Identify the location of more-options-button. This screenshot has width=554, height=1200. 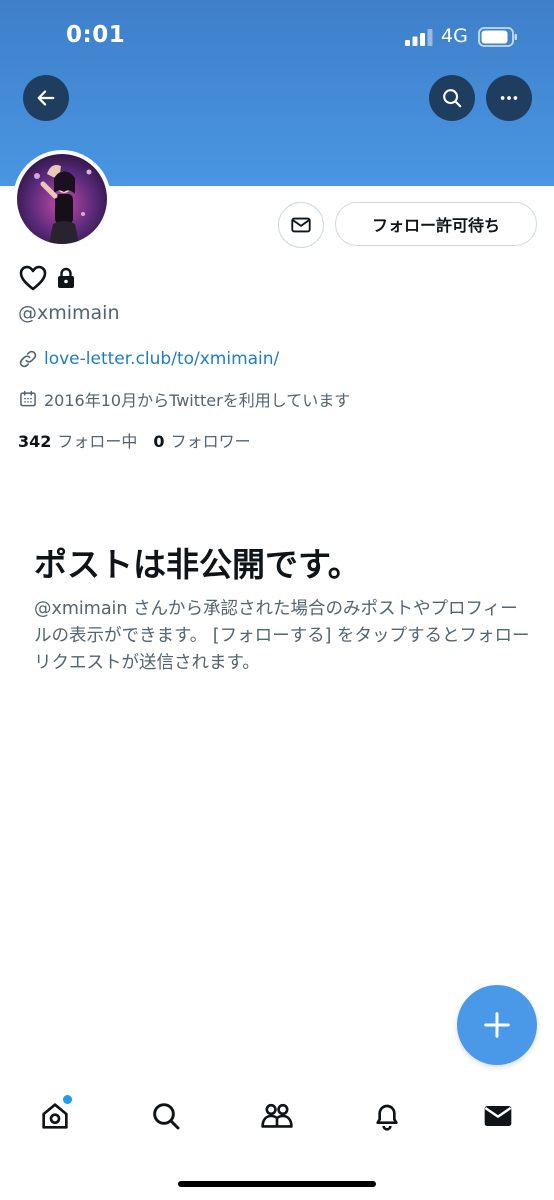
(509, 98).